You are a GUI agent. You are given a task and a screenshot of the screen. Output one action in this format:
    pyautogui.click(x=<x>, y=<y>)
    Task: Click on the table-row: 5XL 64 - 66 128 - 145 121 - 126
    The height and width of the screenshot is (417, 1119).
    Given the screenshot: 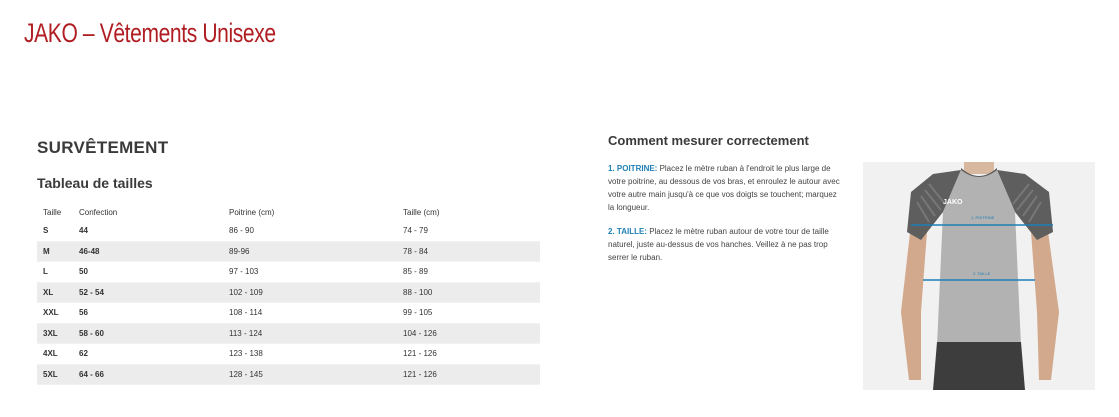 What is the action you would take?
    pyautogui.click(x=288, y=374)
    